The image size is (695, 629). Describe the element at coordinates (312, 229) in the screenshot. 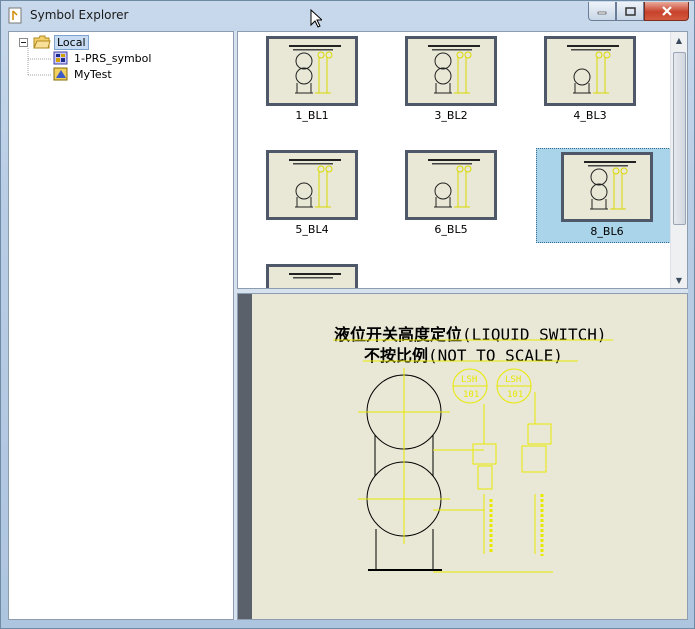

I see `thumbnail-label: 5_BL4` at that location.